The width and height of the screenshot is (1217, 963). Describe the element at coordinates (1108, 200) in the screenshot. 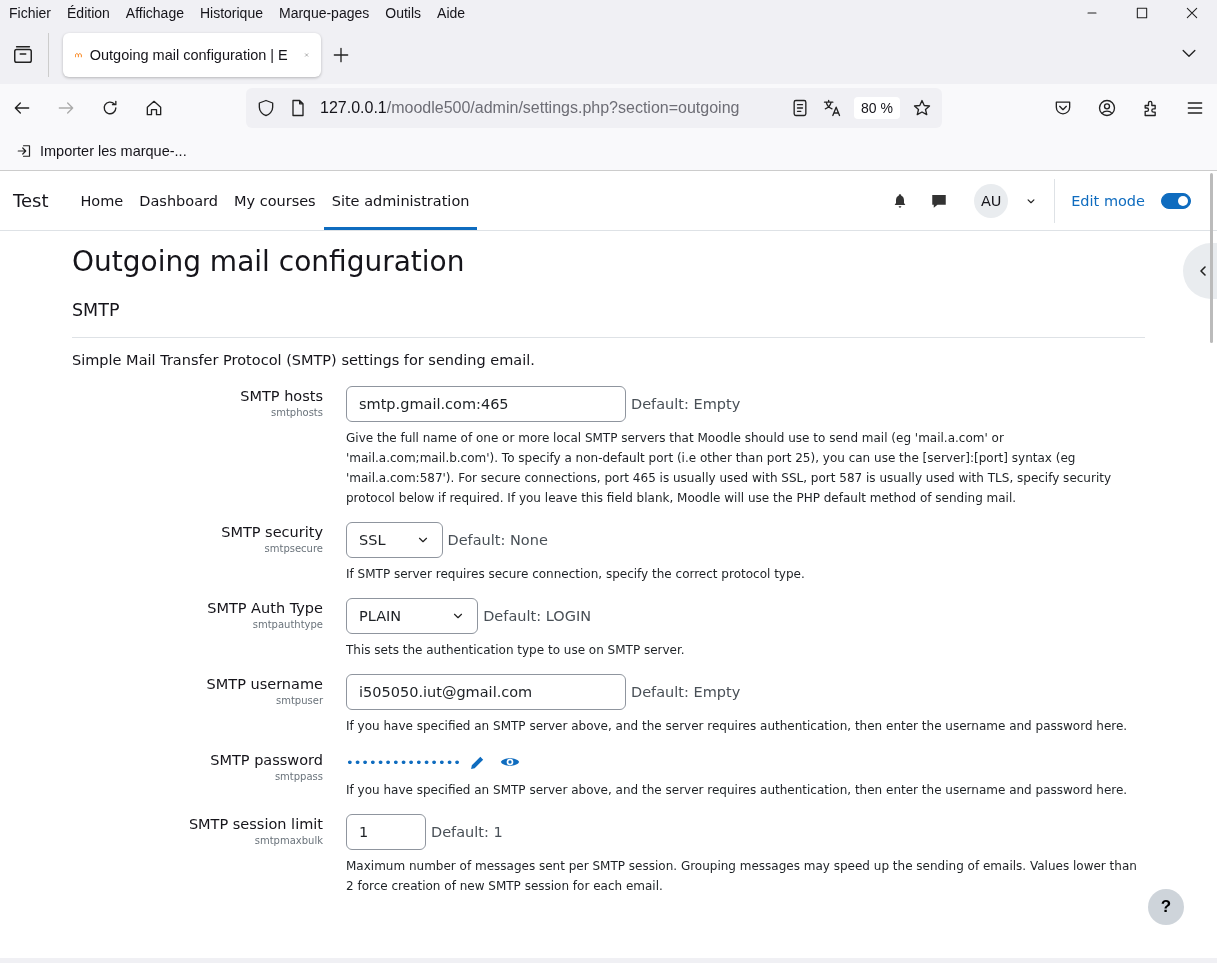

I see `edit-mode-label: Edit mode` at that location.